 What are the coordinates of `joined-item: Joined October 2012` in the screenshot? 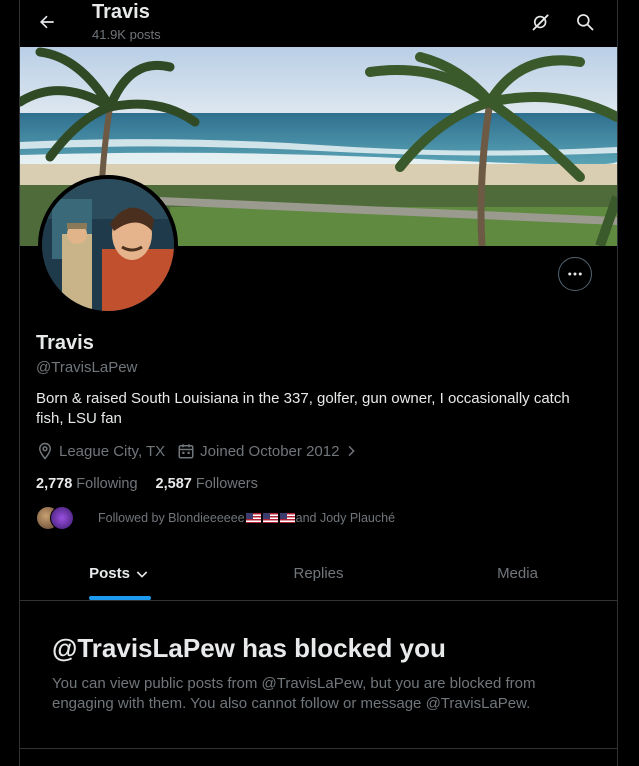 It's located at (268, 451).